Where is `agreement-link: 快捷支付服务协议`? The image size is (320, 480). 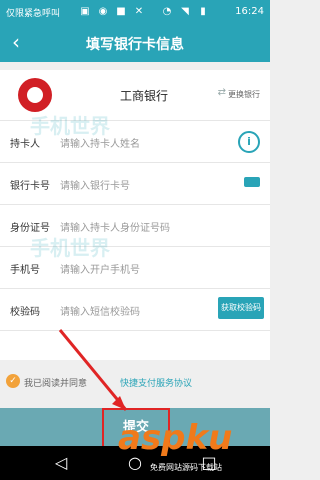
agreement-link: 快捷支付服务协议 is located at coordinates (156, 382).